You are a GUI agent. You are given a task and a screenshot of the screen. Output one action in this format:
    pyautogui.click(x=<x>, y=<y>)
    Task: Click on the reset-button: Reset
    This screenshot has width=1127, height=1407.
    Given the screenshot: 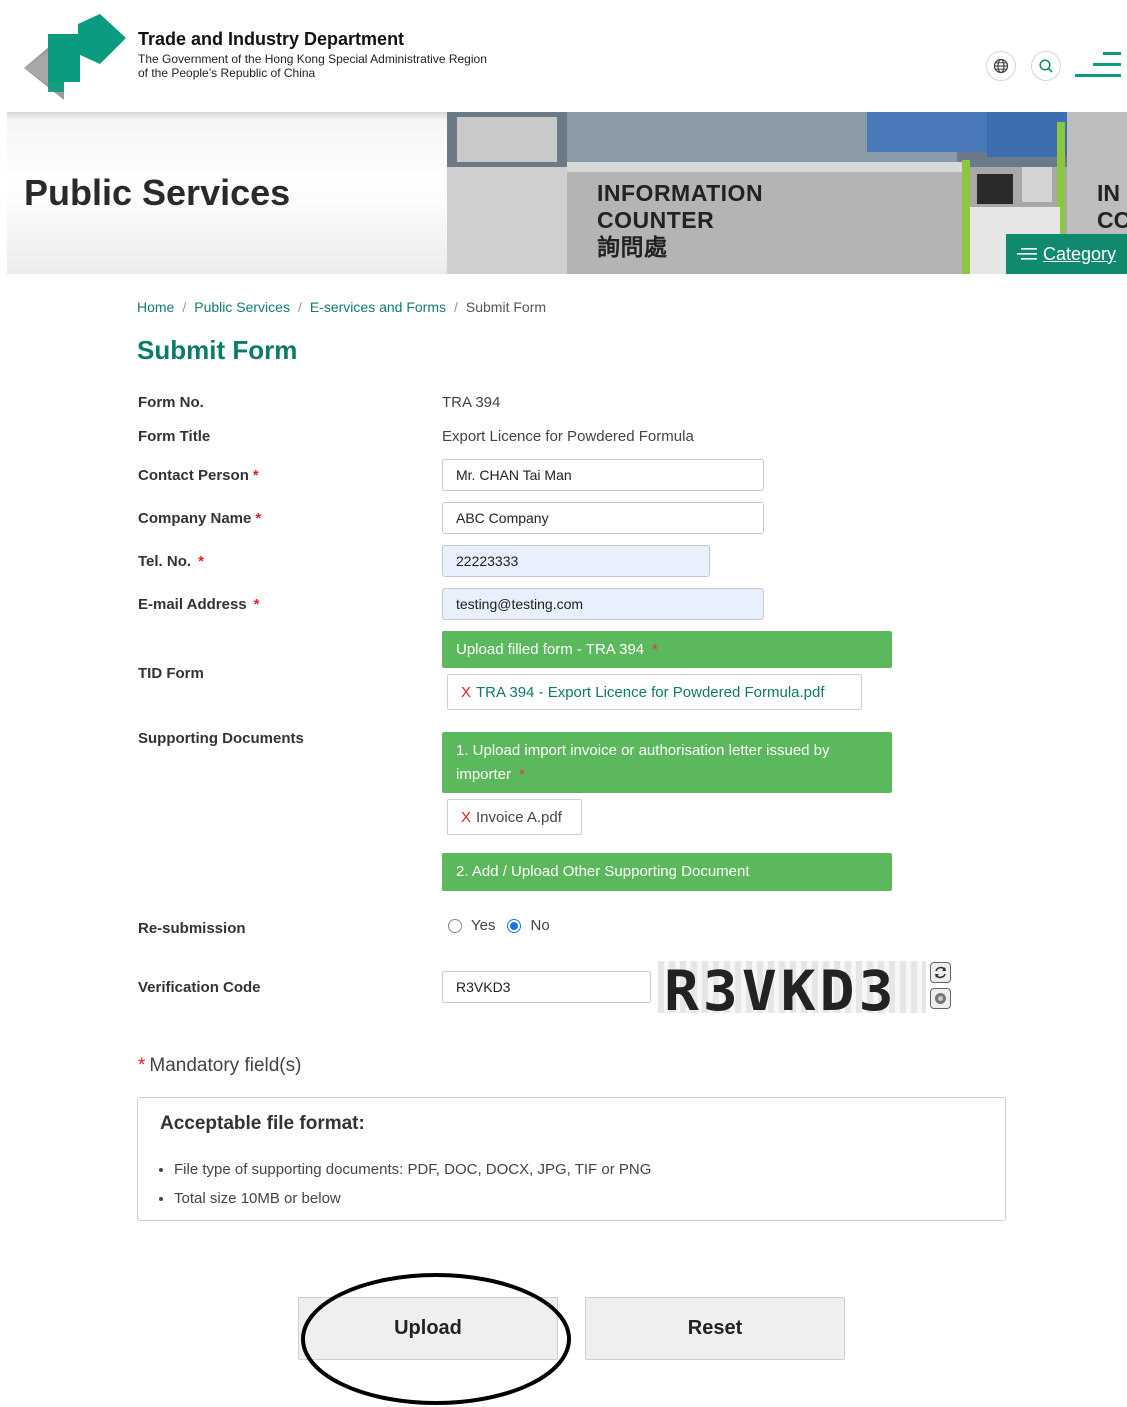 What is the action you would take?
    pyautogui.click(x=715, y=1328)
    